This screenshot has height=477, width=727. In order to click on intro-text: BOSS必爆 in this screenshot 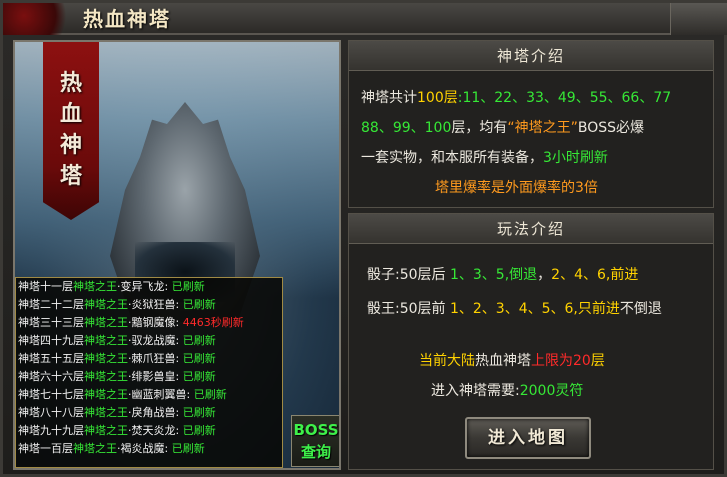, I will do `click(611, 128)`.